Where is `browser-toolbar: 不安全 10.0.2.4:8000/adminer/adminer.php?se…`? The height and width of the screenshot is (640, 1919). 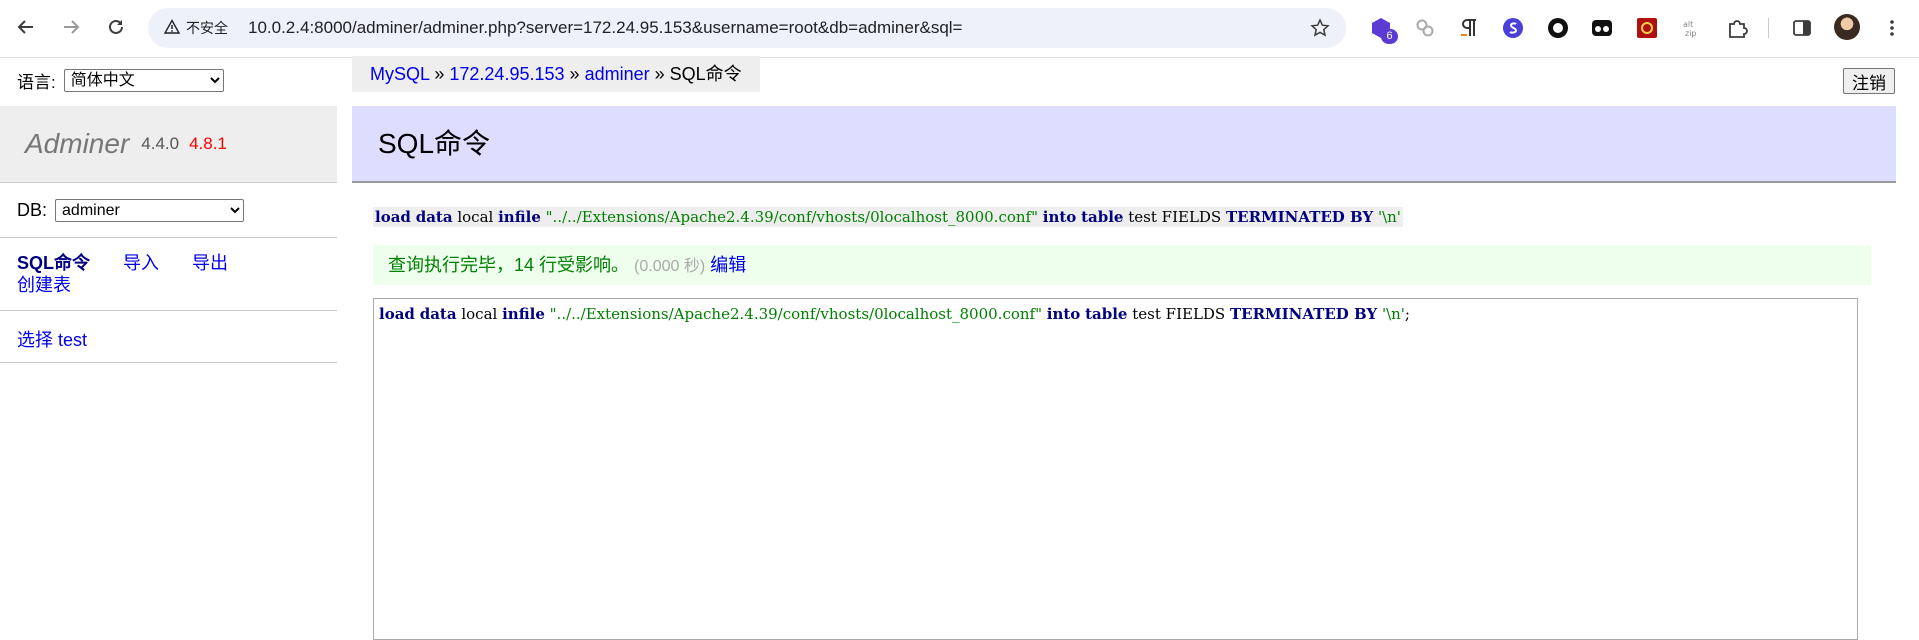
browser-toolbar: 不安全 10.0.2.4:8000/adminer/adminer.php?se… is located at coordinates (959, 29).